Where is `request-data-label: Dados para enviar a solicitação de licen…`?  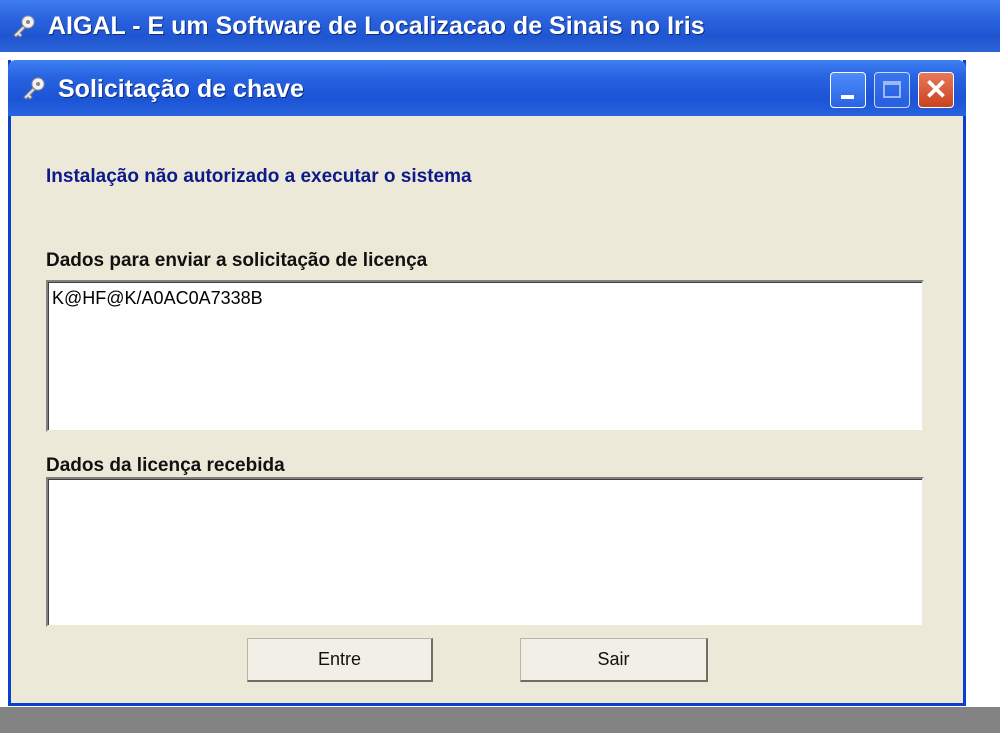
request-data-label: Dados para enviar a solicitação de licen… is located at coordinates (237, 260).